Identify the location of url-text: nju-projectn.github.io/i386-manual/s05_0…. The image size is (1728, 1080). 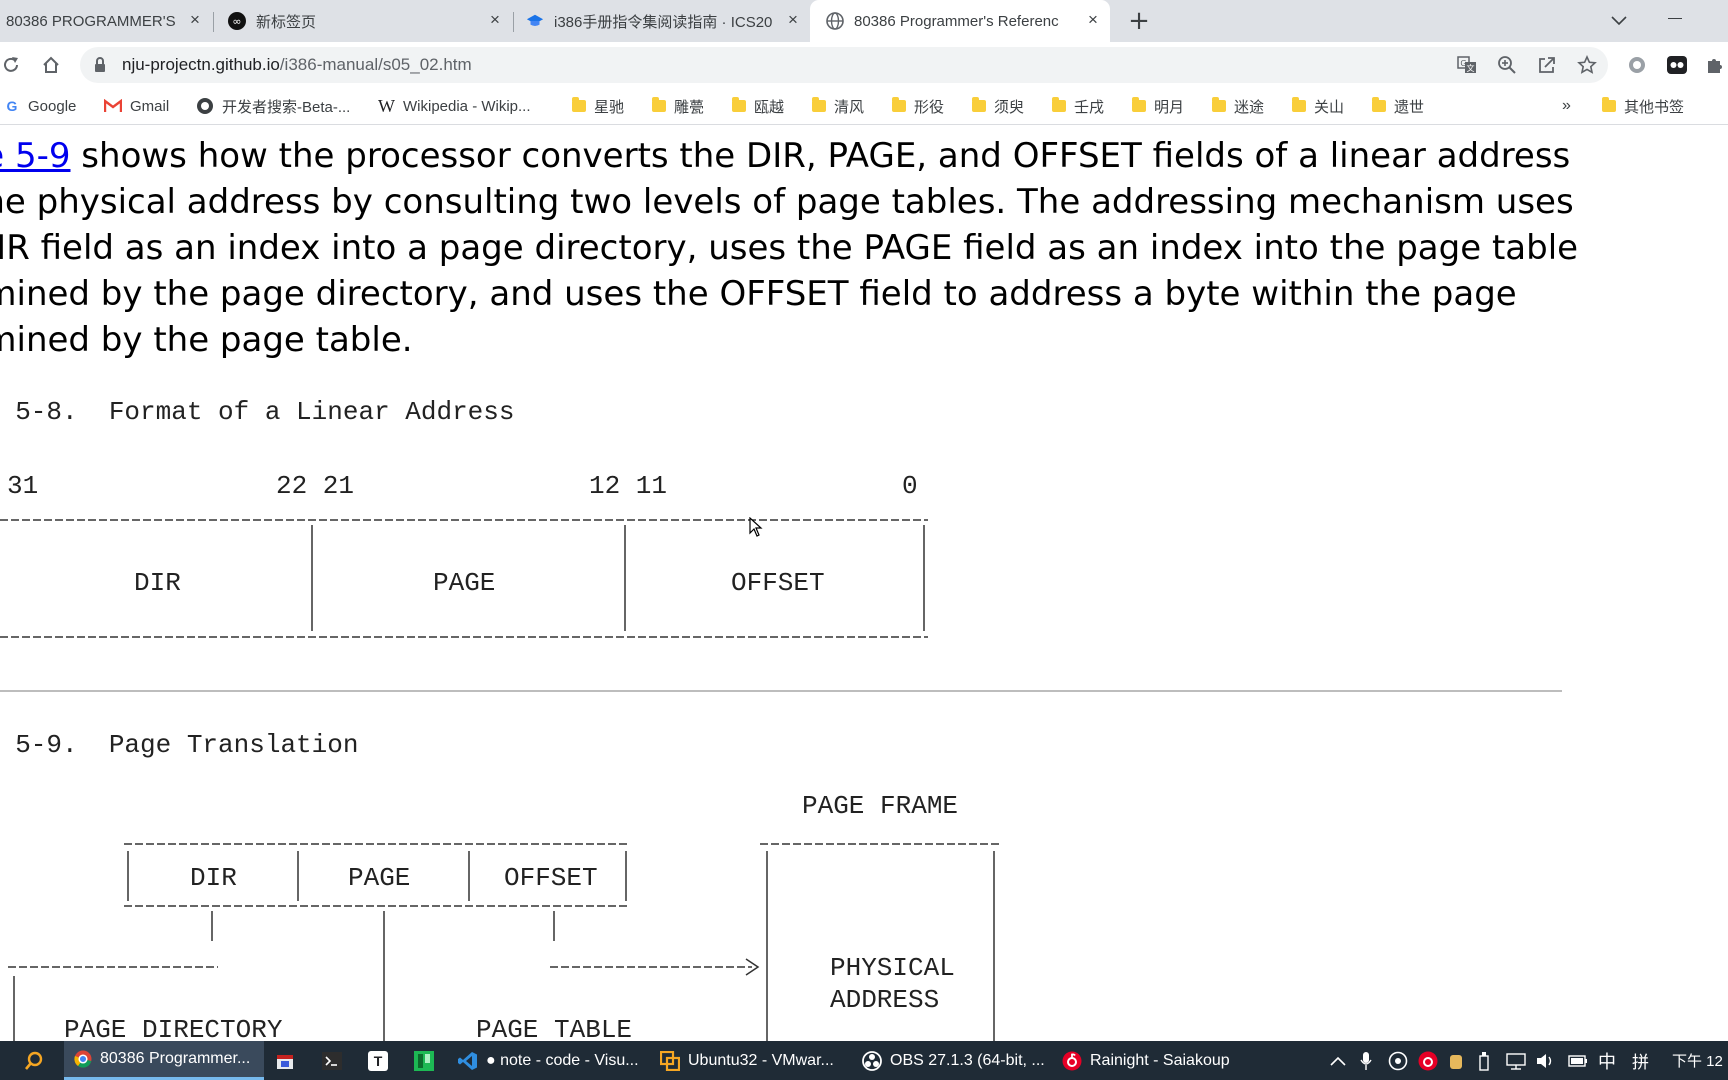
(297, 65).